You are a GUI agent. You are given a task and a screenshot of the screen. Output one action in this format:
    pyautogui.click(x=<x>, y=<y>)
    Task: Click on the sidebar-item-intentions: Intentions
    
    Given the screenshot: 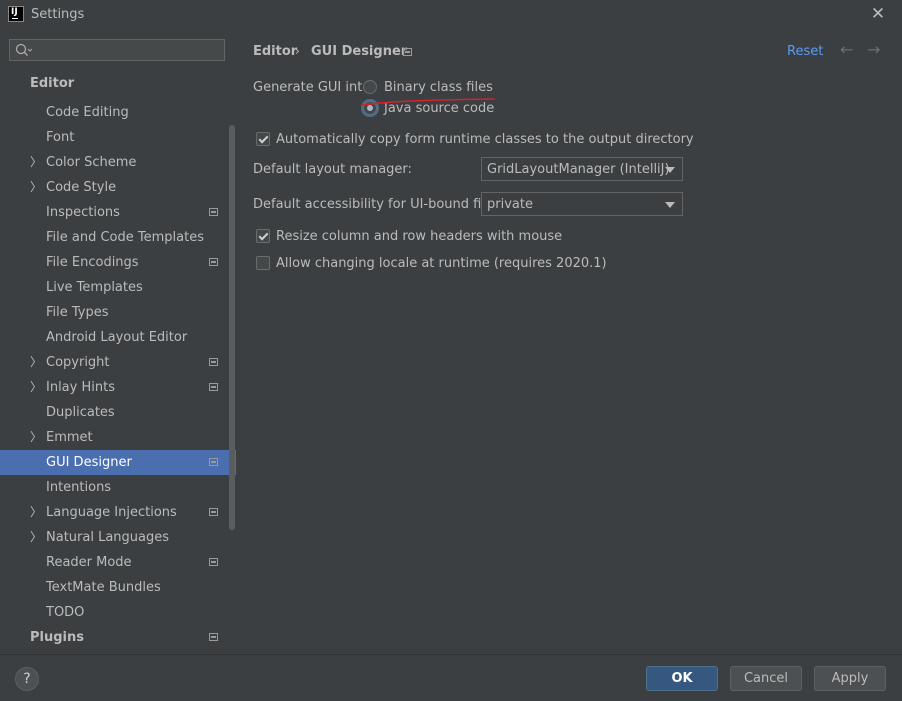 What is the action you would take?
    pyautogui.click(x=118, y=487)
    